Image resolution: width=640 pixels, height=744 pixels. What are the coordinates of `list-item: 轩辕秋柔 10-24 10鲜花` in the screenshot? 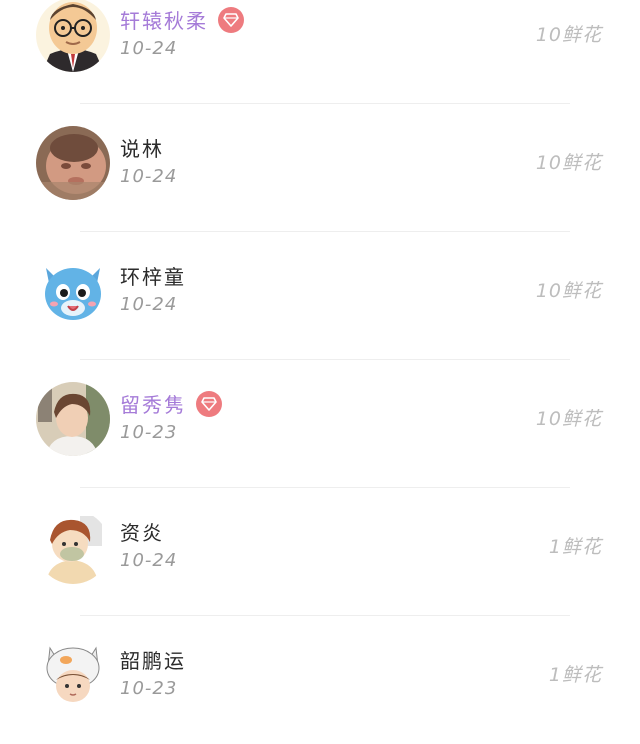 It's located at (320, 52).